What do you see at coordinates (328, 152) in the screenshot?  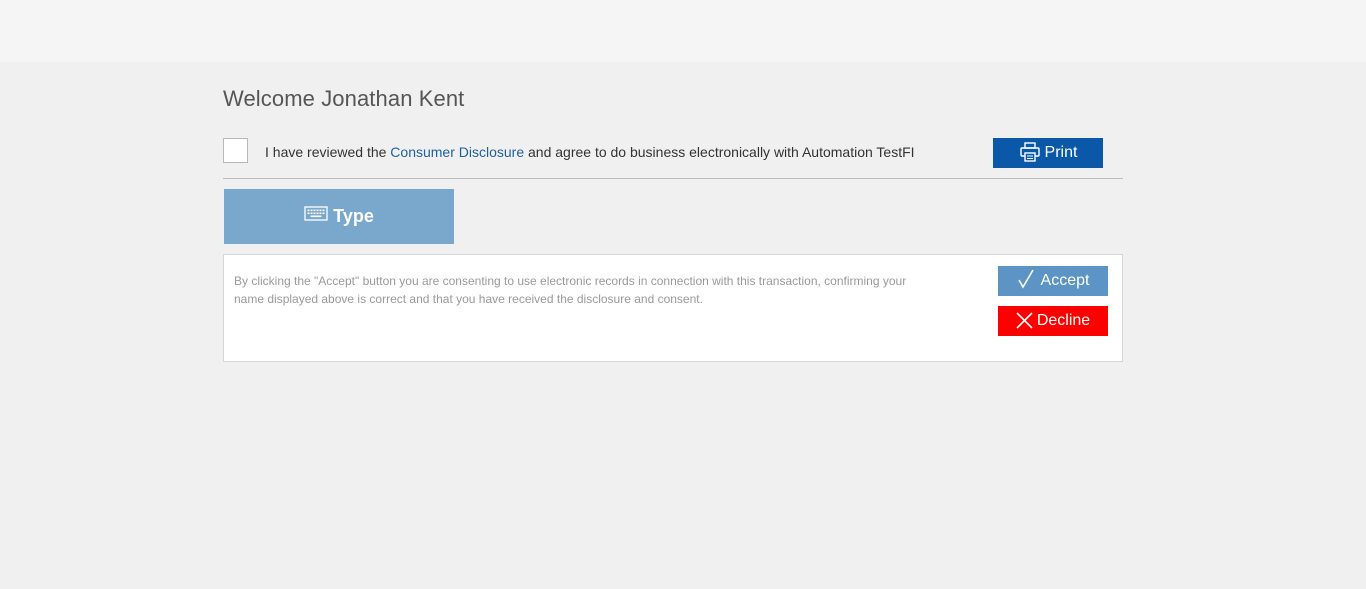 I see `agreement-text-before: I have reviewed the` at bounding box center [328, 152].